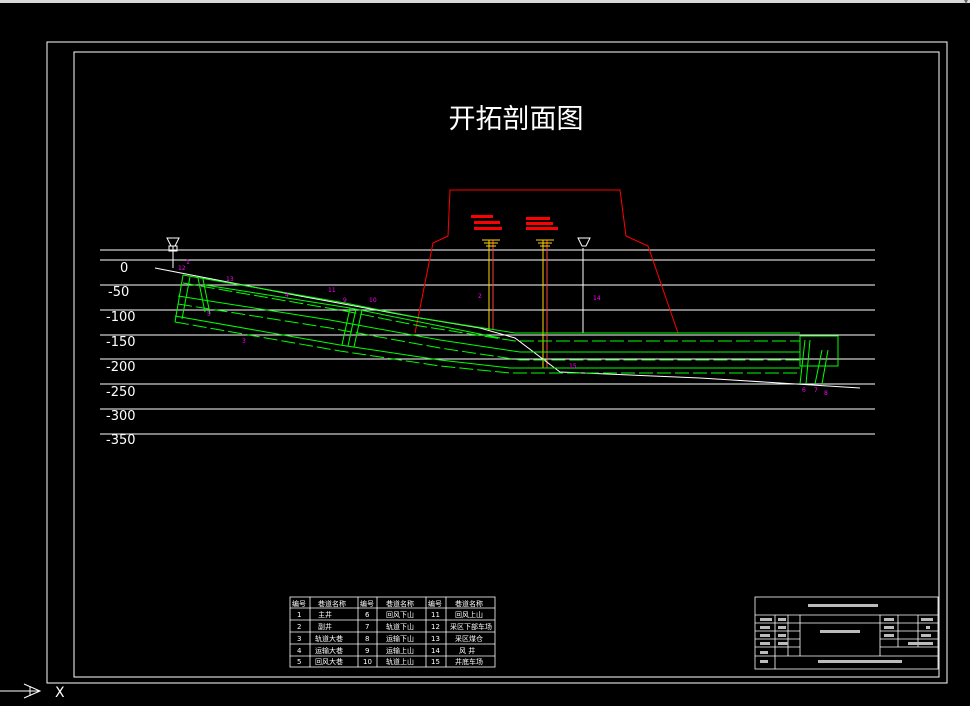 Image resolution: width=970 pixels, height=706 pixels. What do you see at coordinates (469, 661) in the screenshot?
I see `legend-cell: 井底车场` at bounding box center [469, 661].